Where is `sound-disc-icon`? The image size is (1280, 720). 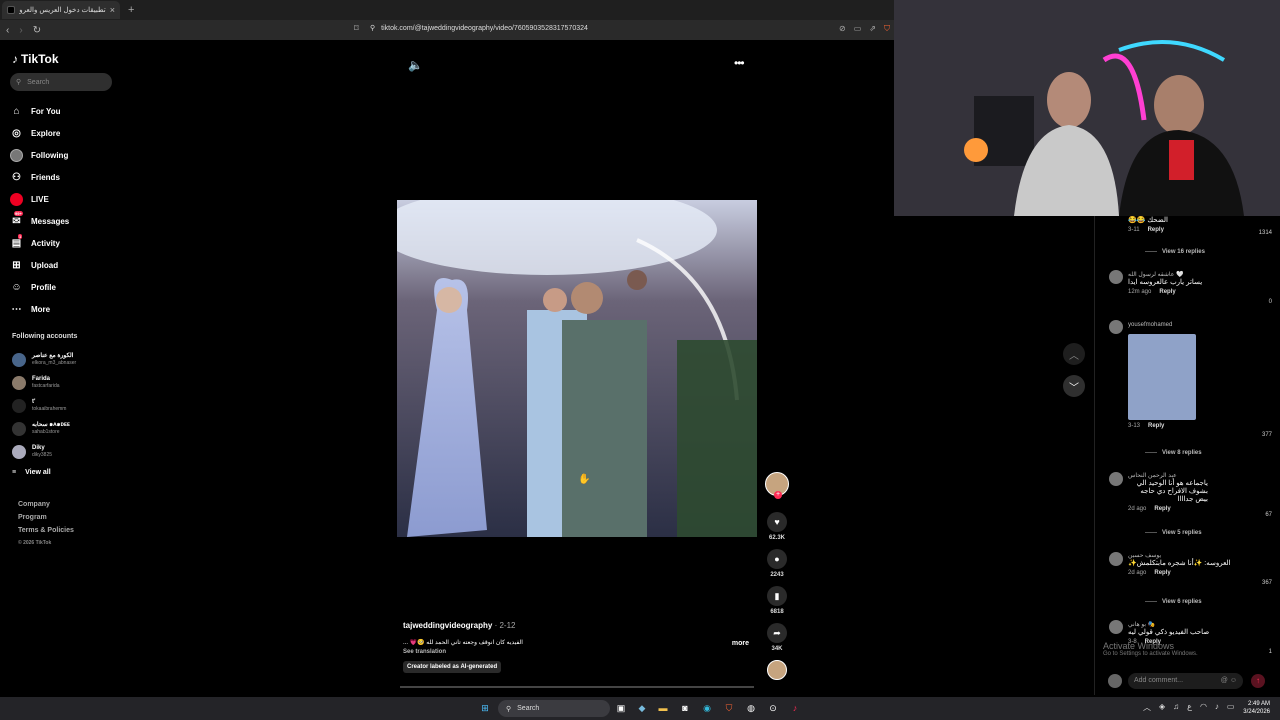
sound-disc-icon is located at coordinates (777, 670).